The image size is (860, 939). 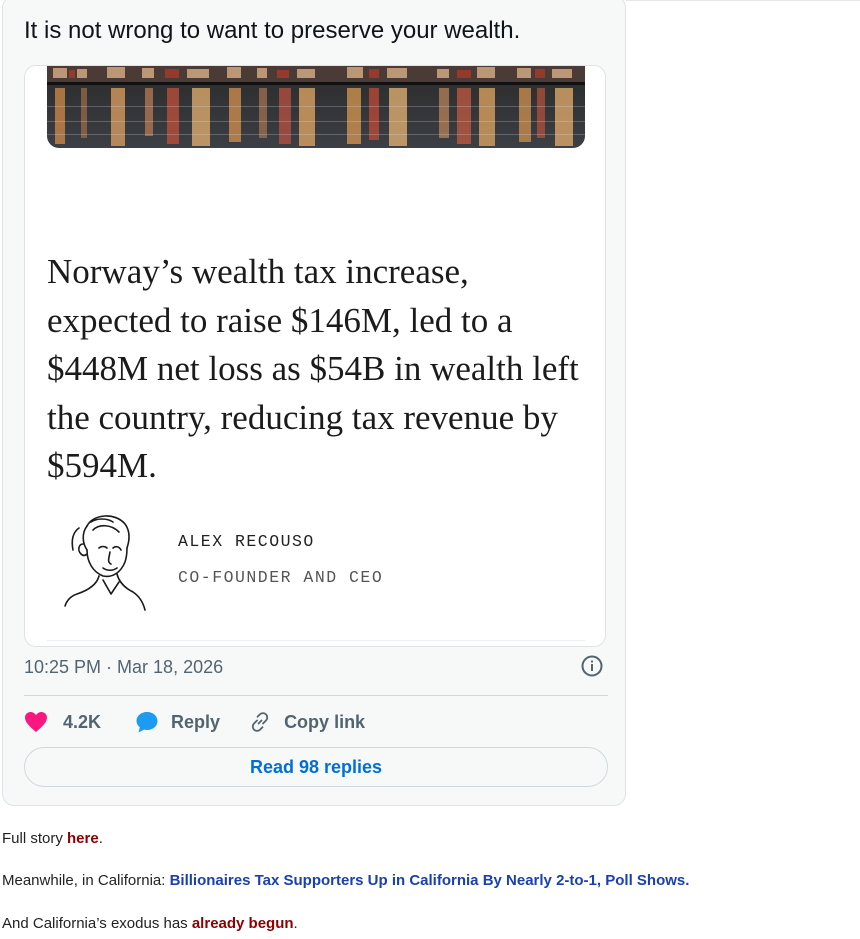 I want to click on heart-icon, so click(x=36, y=722).